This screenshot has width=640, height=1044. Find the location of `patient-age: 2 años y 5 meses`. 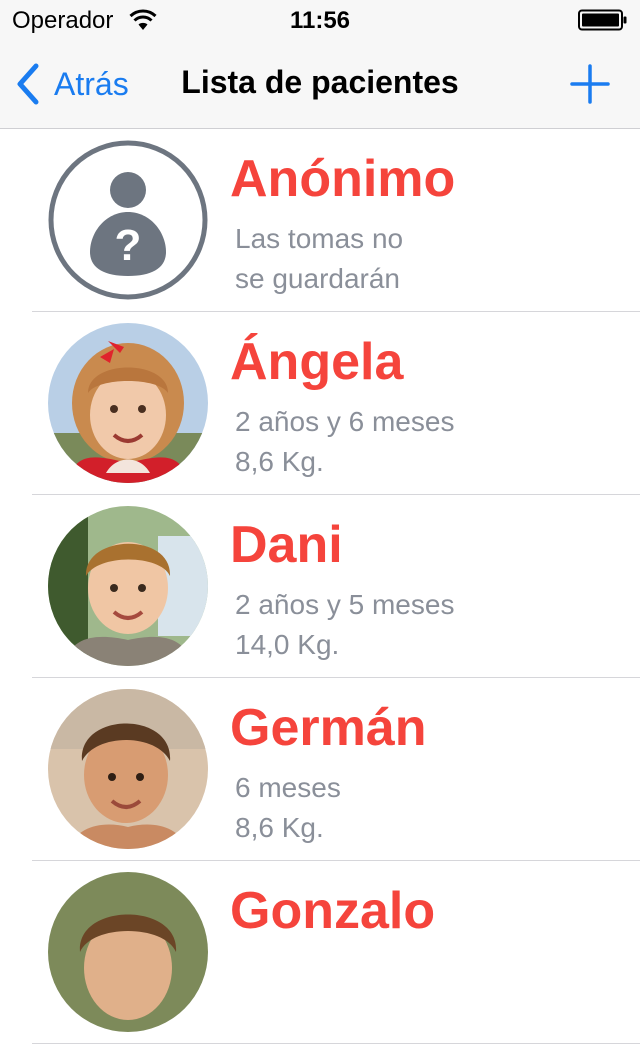

patient-age: 2 años y 5 meses is located at coordinates (345, 604).